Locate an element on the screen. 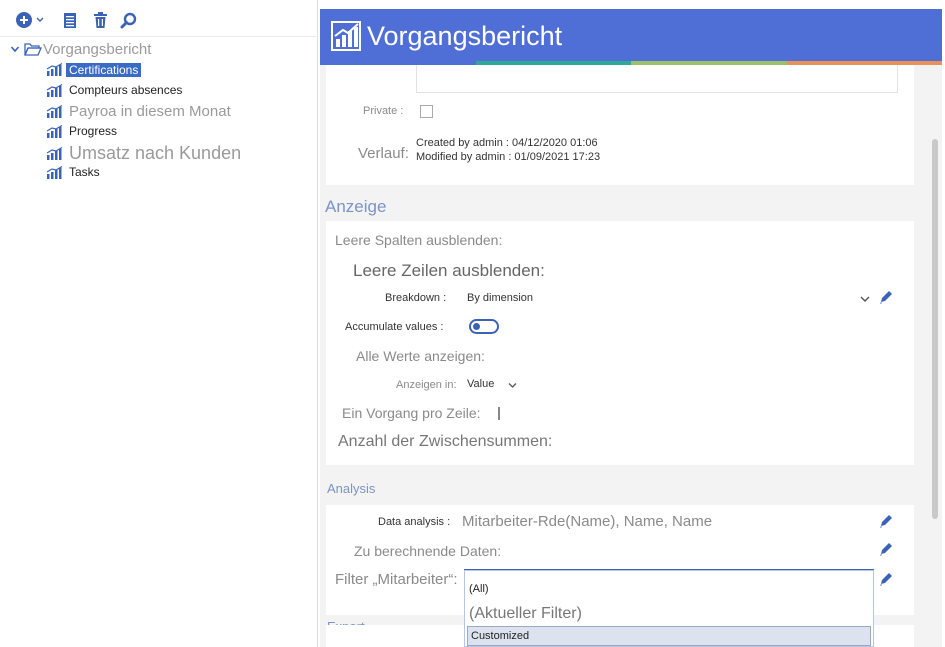 The image size is (945, 647). report-list-icon is located at coordinates (70, 20).